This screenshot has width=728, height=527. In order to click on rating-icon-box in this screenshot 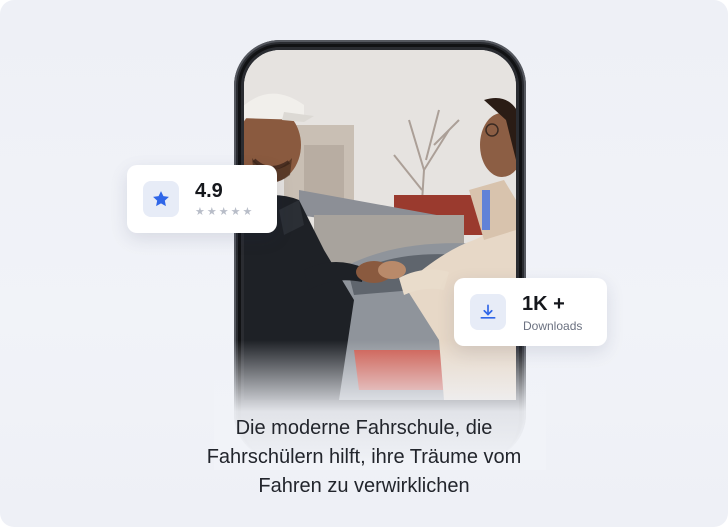, I will do `click(161, 199)`.